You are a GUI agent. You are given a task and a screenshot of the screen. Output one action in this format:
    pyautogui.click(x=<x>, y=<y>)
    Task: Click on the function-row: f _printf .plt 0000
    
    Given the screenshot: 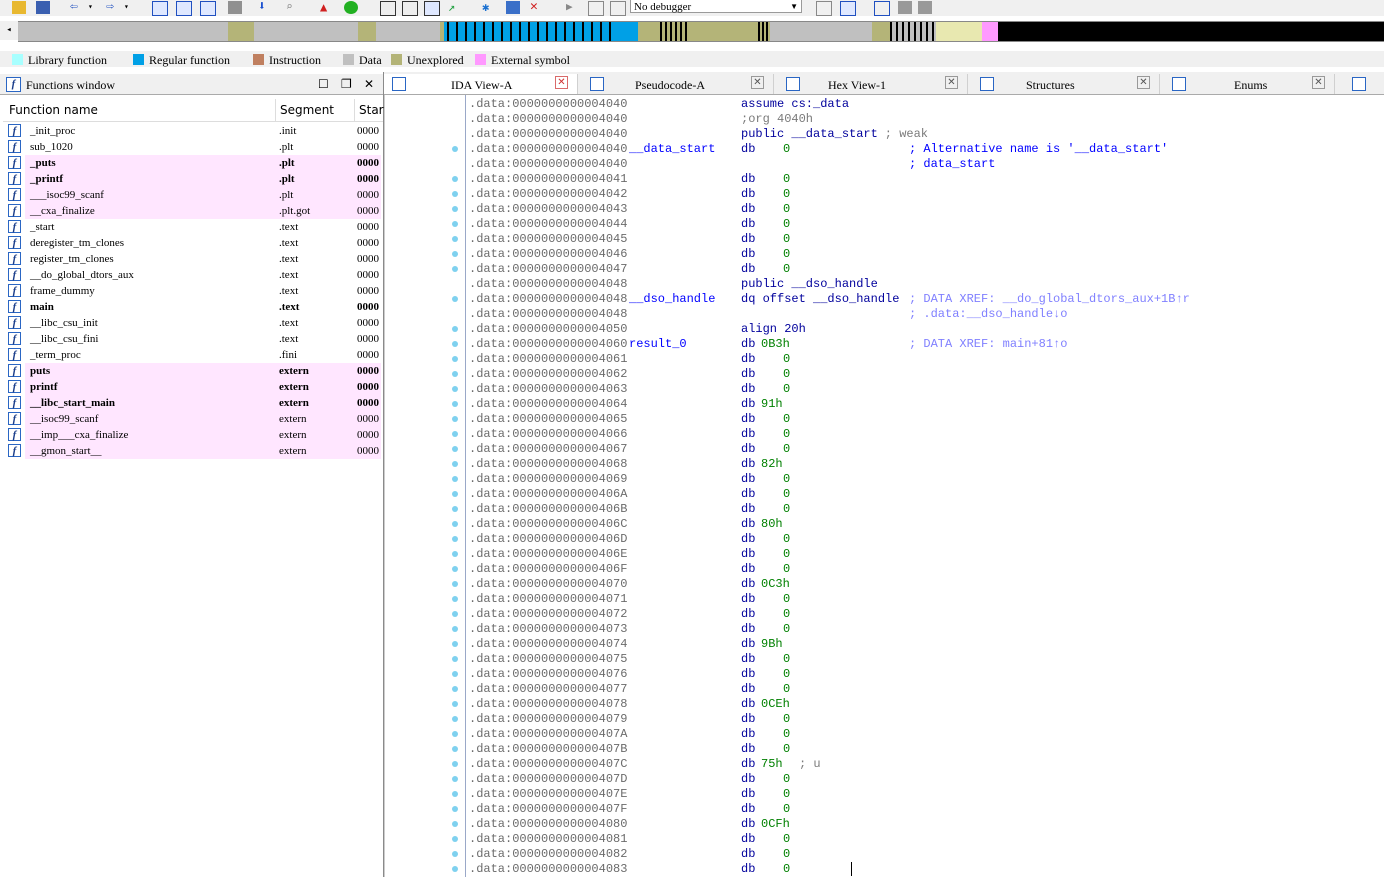 What is the action you would take?
    pyautogui.click(x=193, y=179)
    